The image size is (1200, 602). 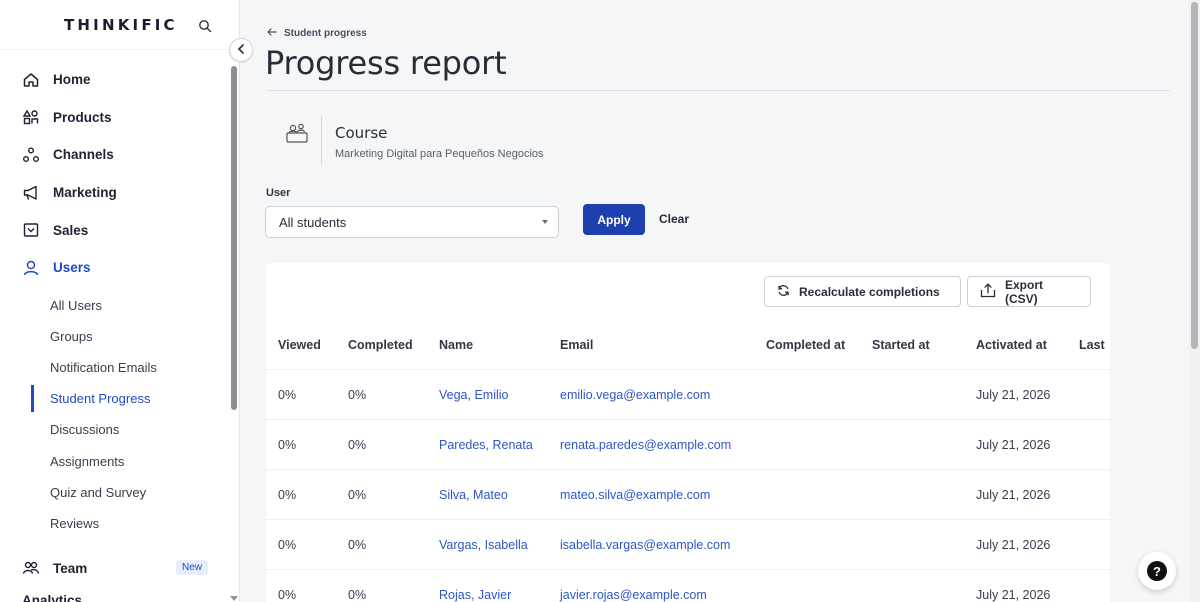 I want to click on sidebar-item-analytics: Analytics, so click(x=52, y=597).